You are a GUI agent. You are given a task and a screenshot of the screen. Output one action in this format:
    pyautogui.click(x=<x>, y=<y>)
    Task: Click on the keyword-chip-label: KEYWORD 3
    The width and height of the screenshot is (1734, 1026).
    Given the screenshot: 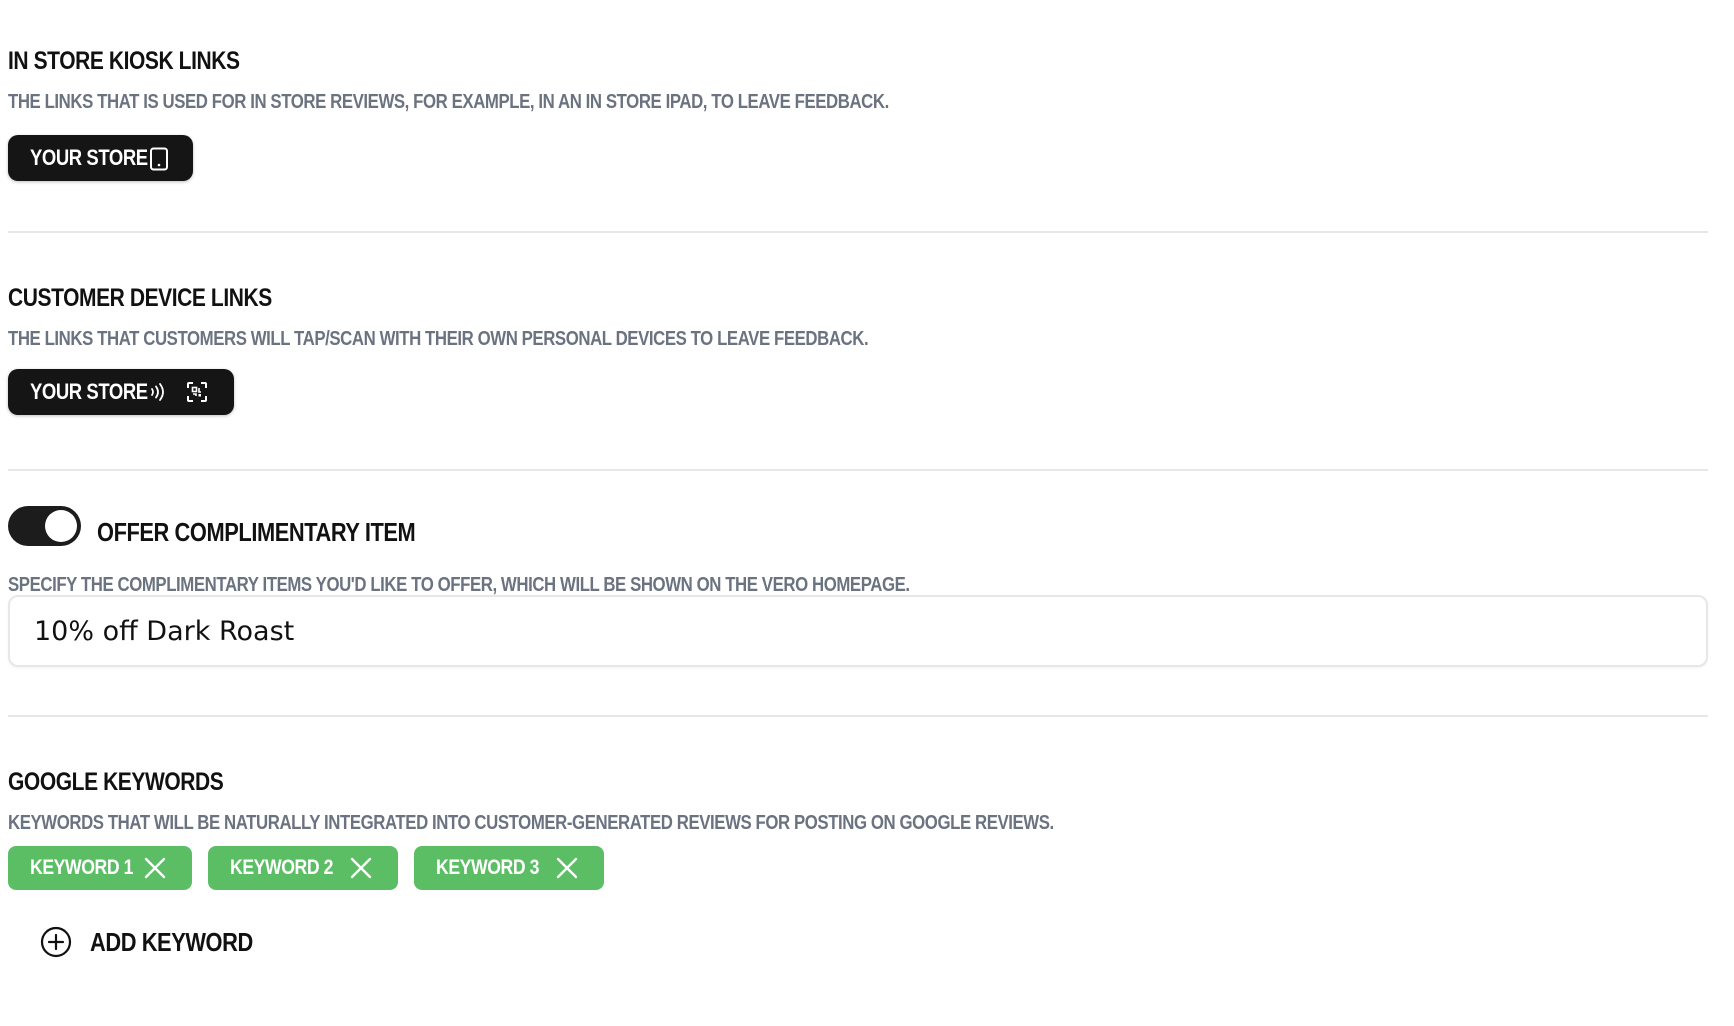 What is the action you would take?
    pyautogui.click(x=488, y=867)
    